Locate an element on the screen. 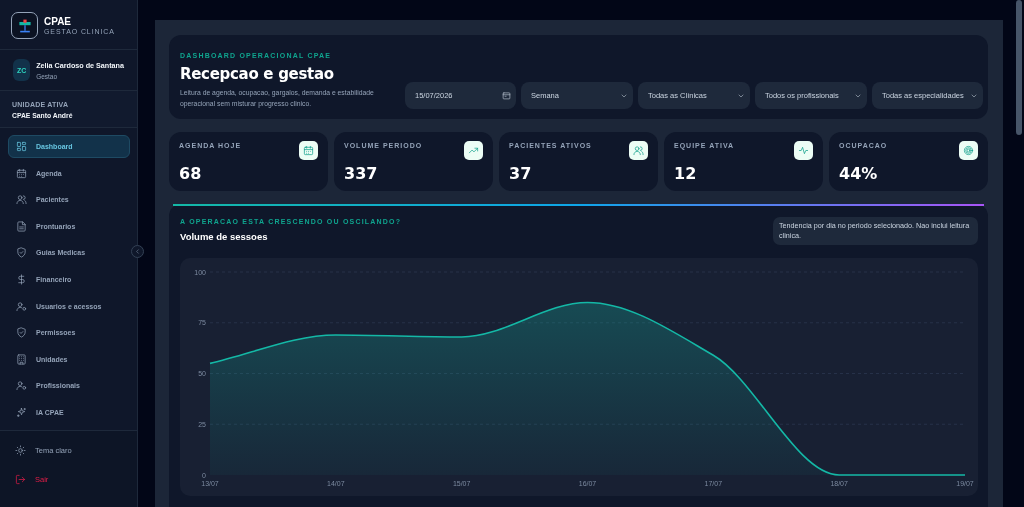  sparkles-icon is located at coordinates (21, 412).